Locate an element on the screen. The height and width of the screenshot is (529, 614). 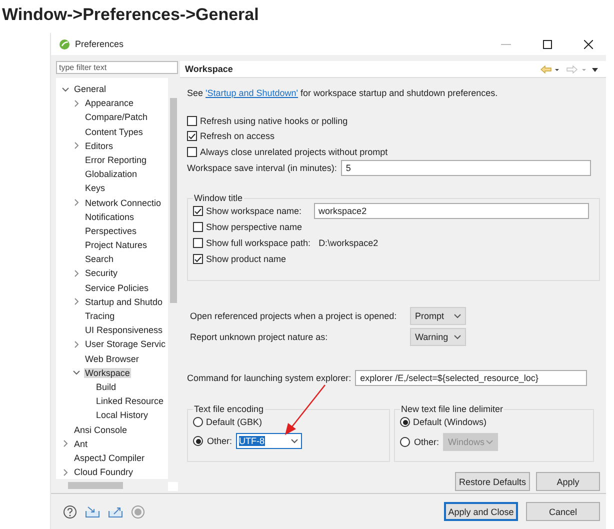
tree-item: Workspace is located at coordinates (107, 373).